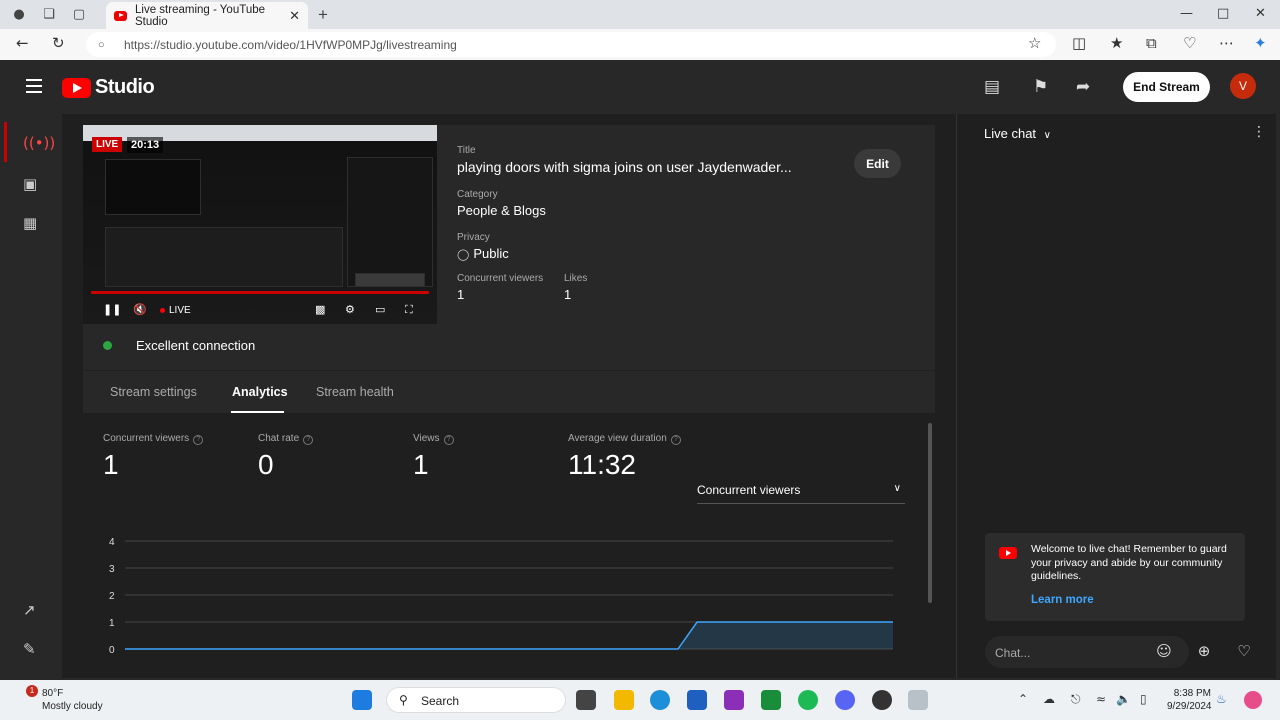  I want to click on add-icon: ⊕, so click(1204, 652).